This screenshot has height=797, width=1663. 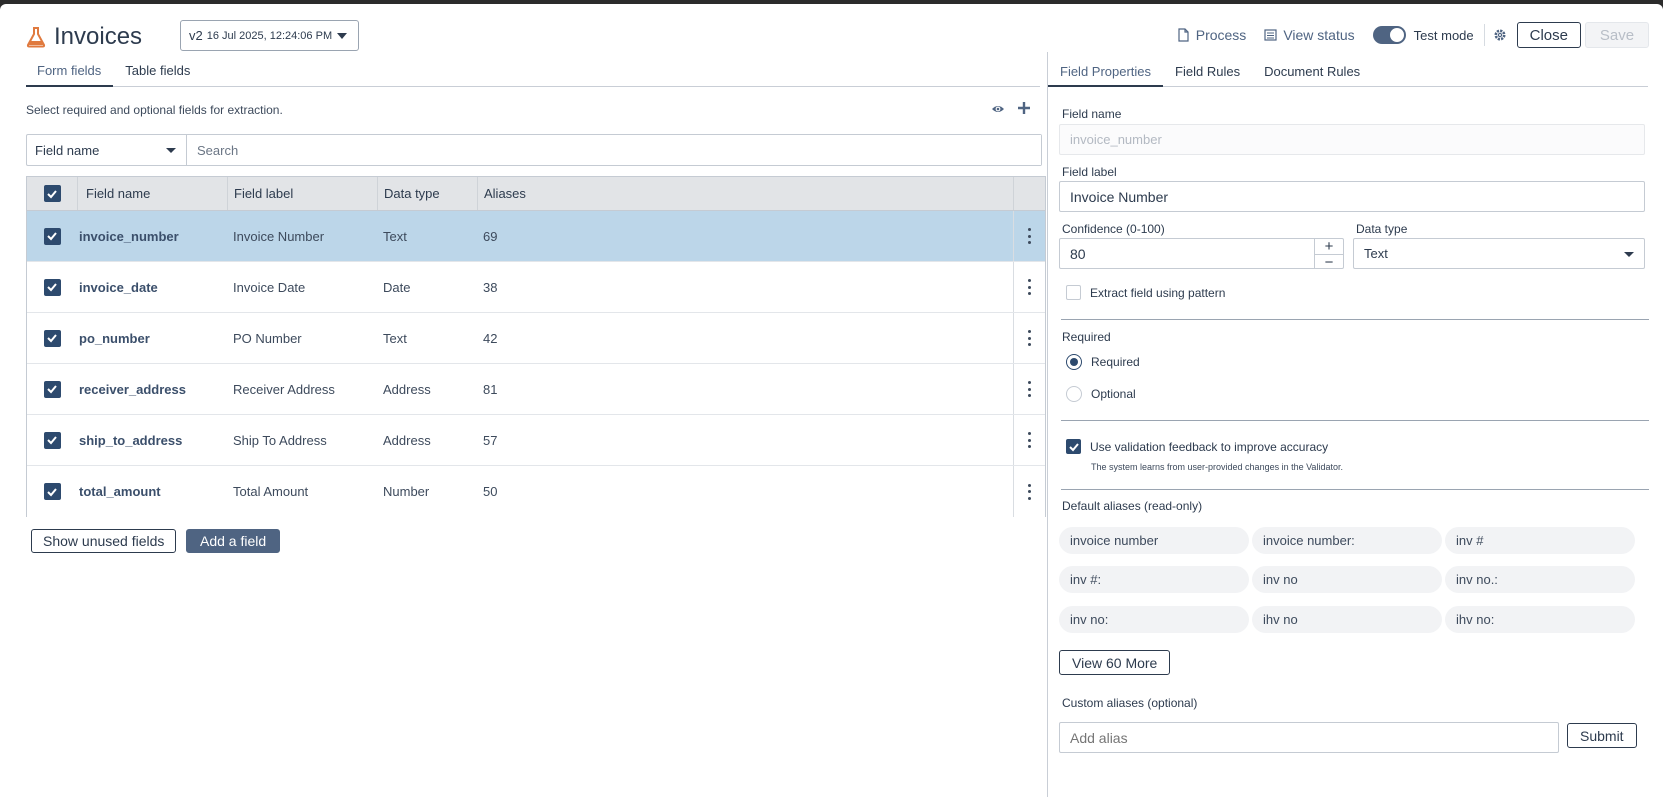 What do you see at coordinates (1089, 172) in the screenshot?
I see `field-label-label: Field label` at bounding box center [1089, 172].